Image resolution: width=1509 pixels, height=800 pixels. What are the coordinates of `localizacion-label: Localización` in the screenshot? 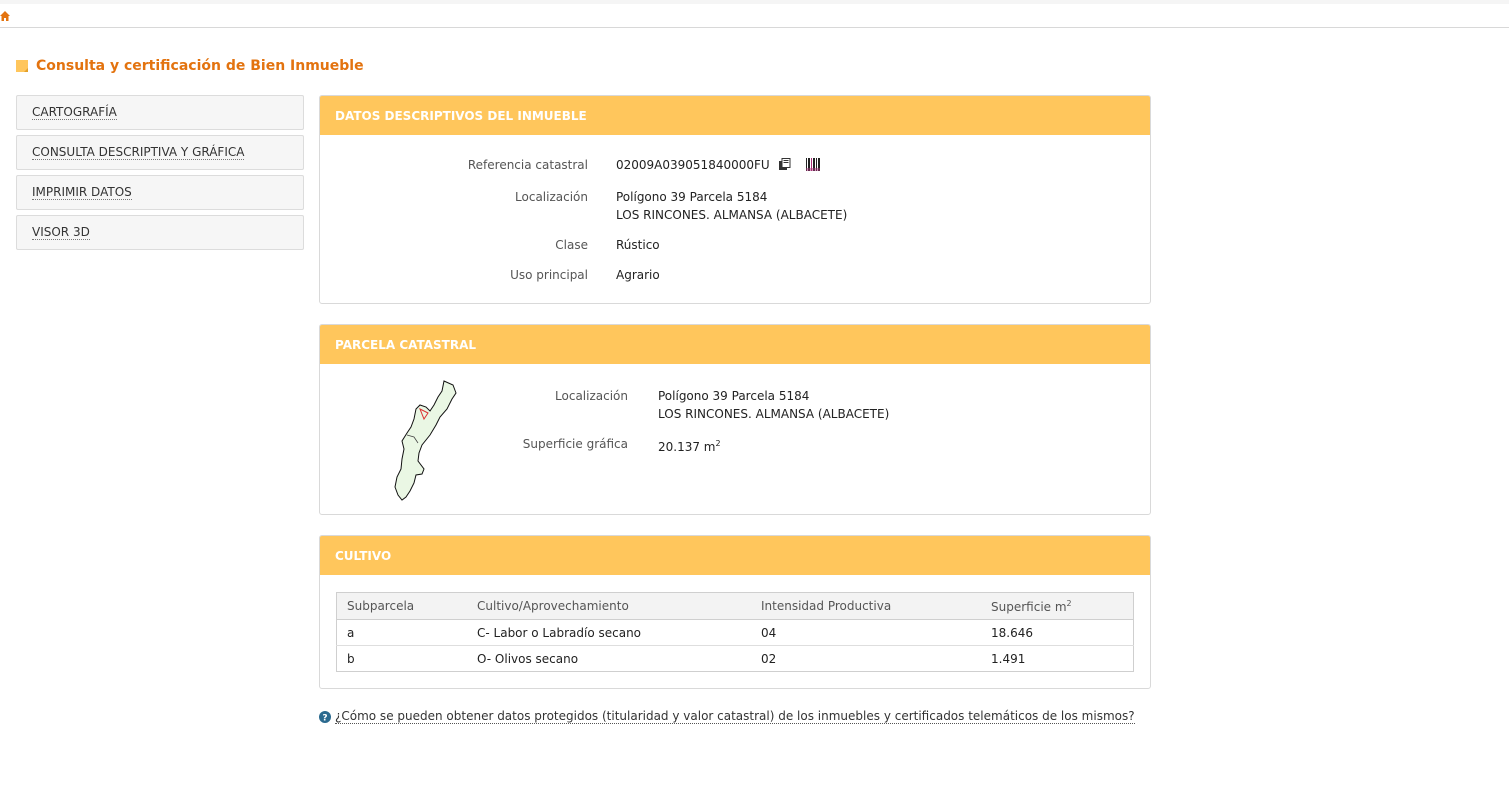 It's located at (551, 197).